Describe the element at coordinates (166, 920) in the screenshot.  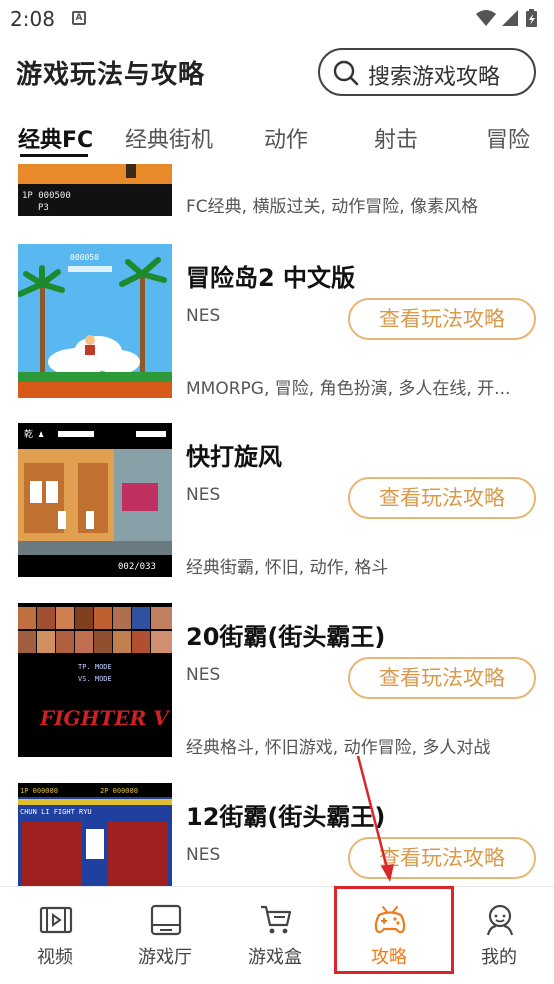
I see `arcade-icon` at that location.